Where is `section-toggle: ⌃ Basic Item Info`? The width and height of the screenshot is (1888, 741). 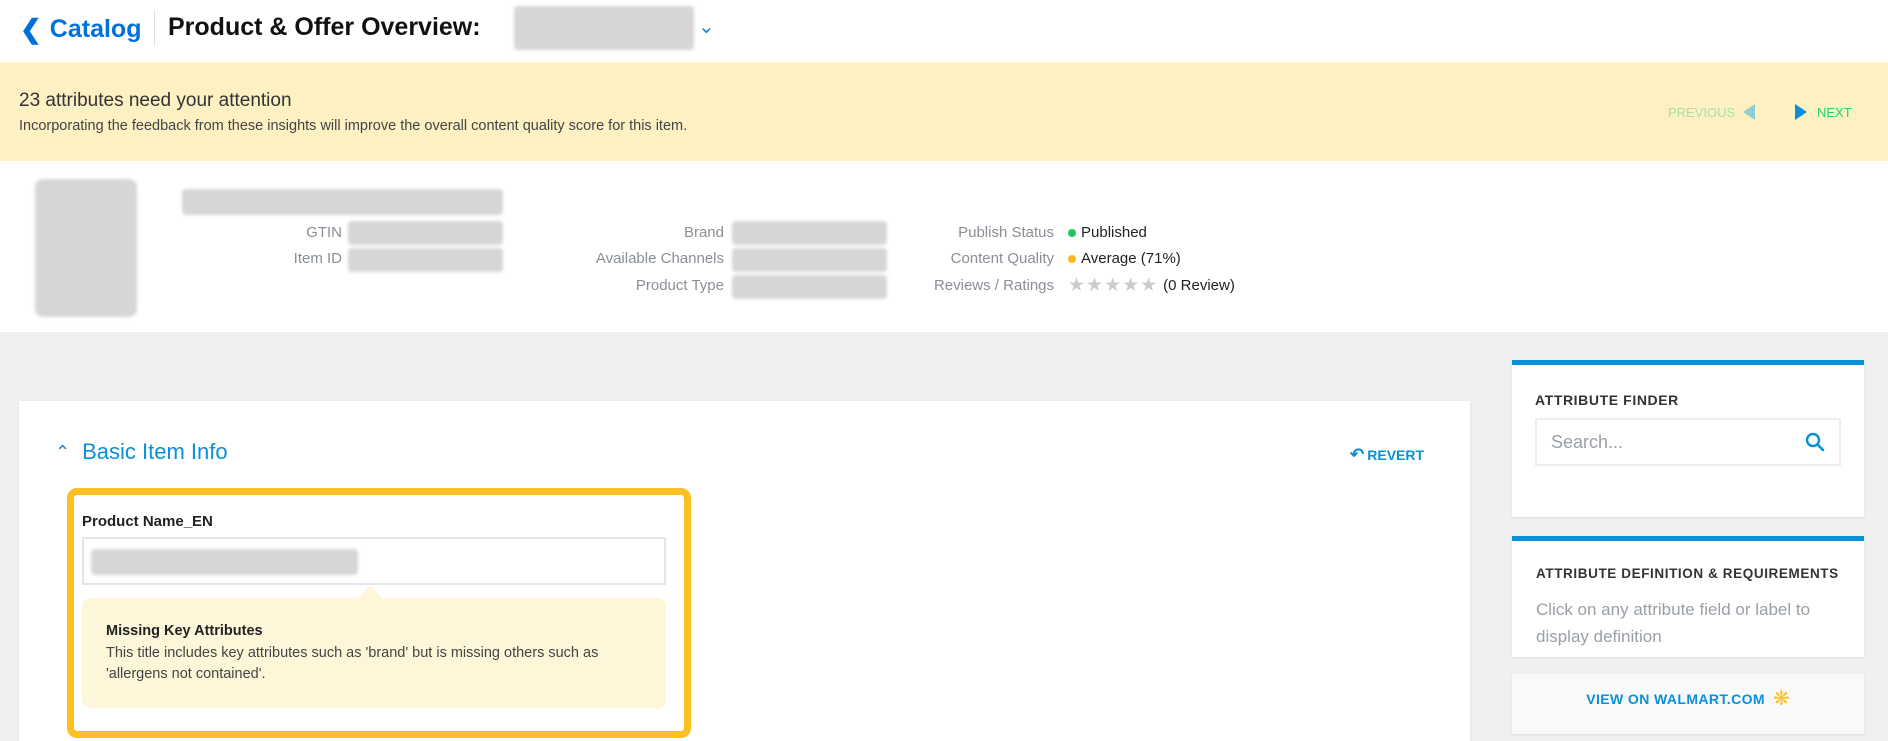
section-toggle: ⌃ Basic Item Info is located at coordinates (141, 452).